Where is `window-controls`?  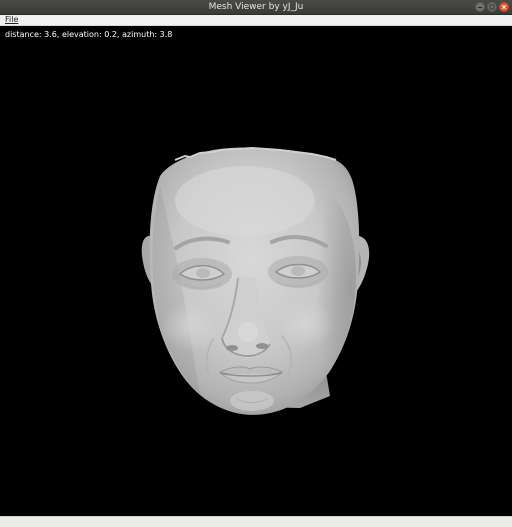 window-controls is located at coordinates (492, 7).